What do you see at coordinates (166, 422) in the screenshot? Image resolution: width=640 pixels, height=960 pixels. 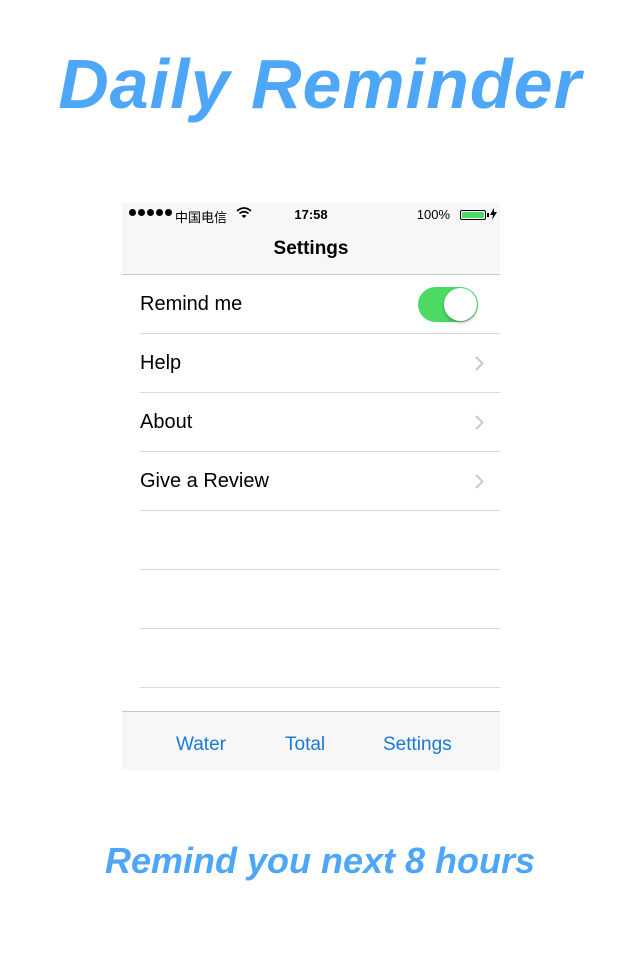 I see `row-label: About` at bounding box center [166, 422].